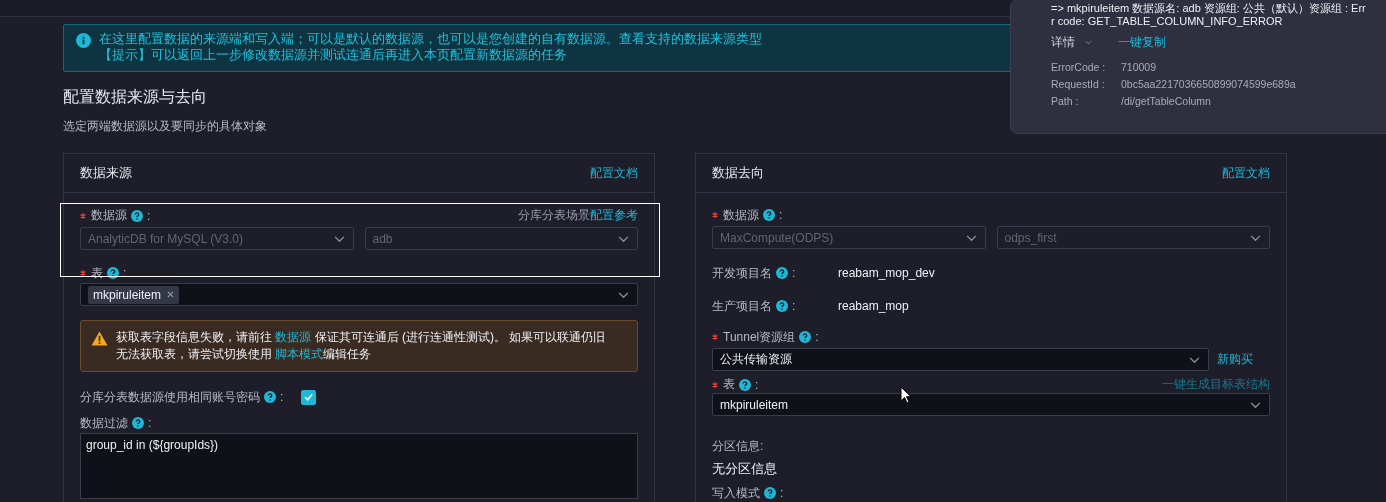 The height and width of the screenshot is (502, 1386). Describe the element at coordinates (430, 39) in the screenshot. I see `banner-text: 在这里配置数据的来源端和写入端；可以是默认的数据源，也可以是您创建的自有数据源。查看支持的数据来源类型` at that location.